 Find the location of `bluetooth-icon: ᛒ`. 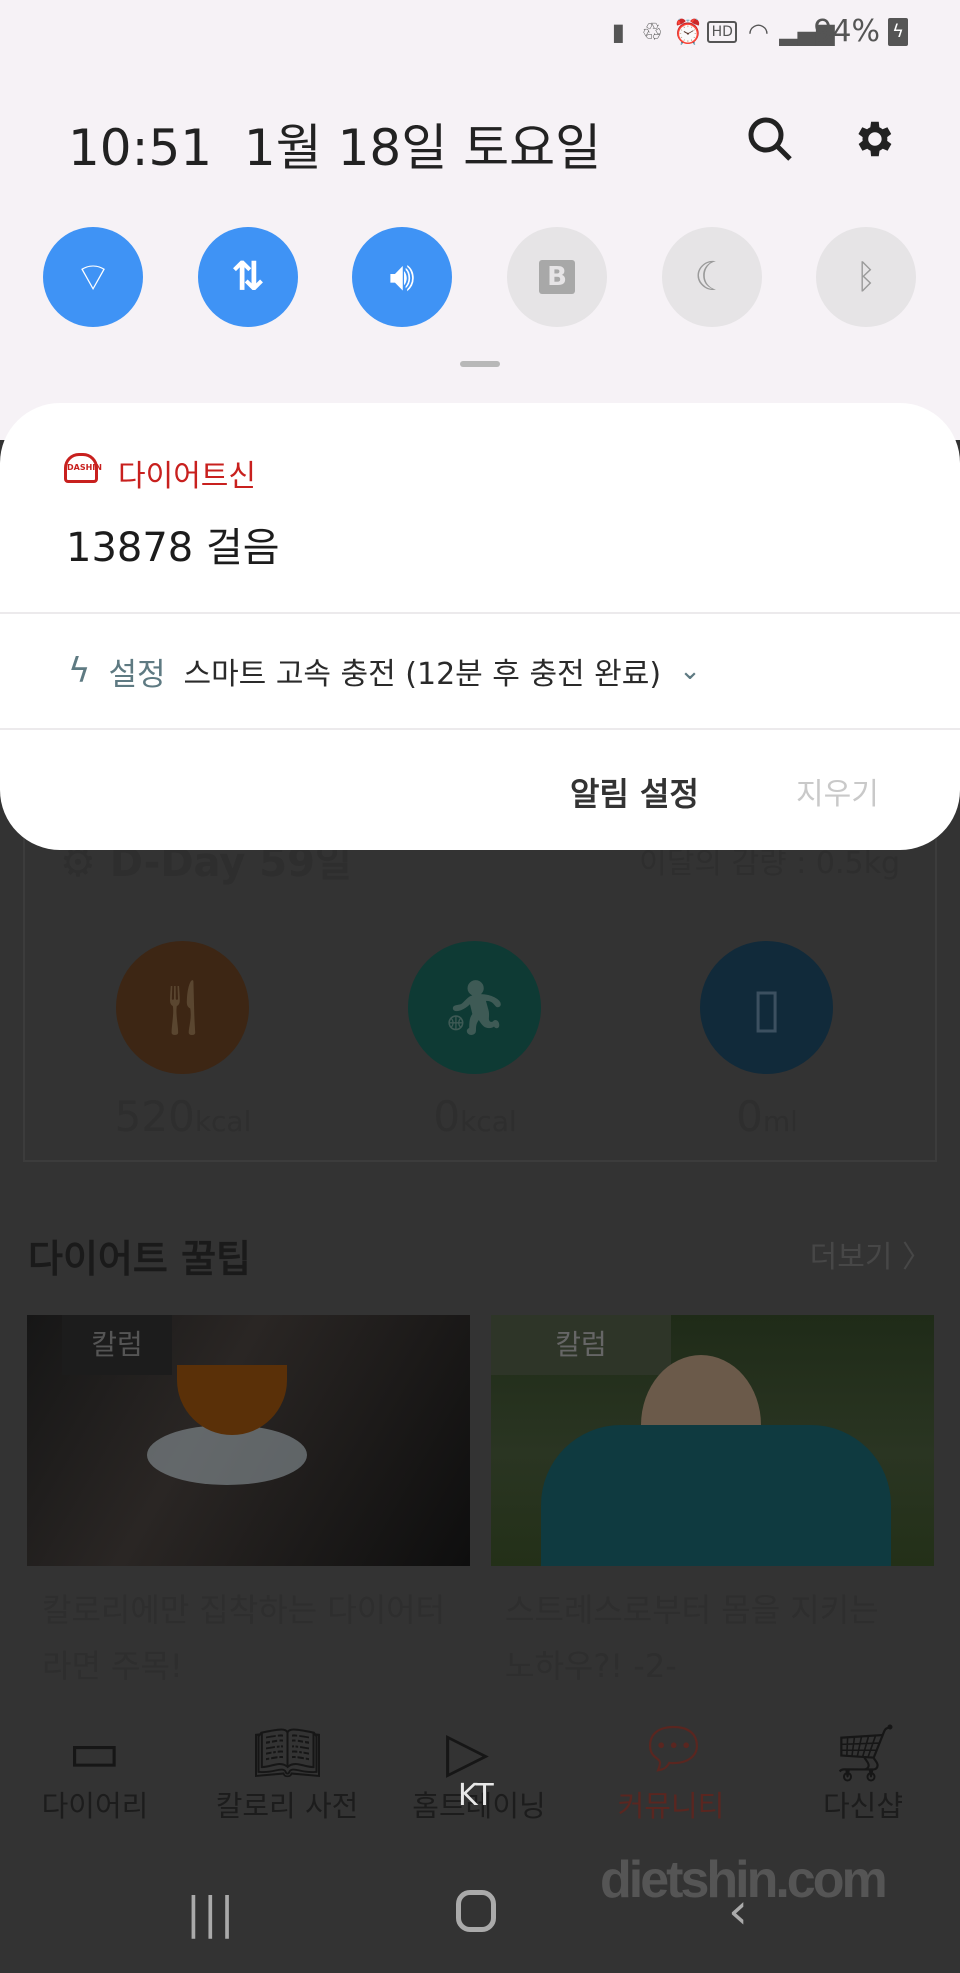

bluetooth-icon: ᛒ is located at coordinates (866, 277).